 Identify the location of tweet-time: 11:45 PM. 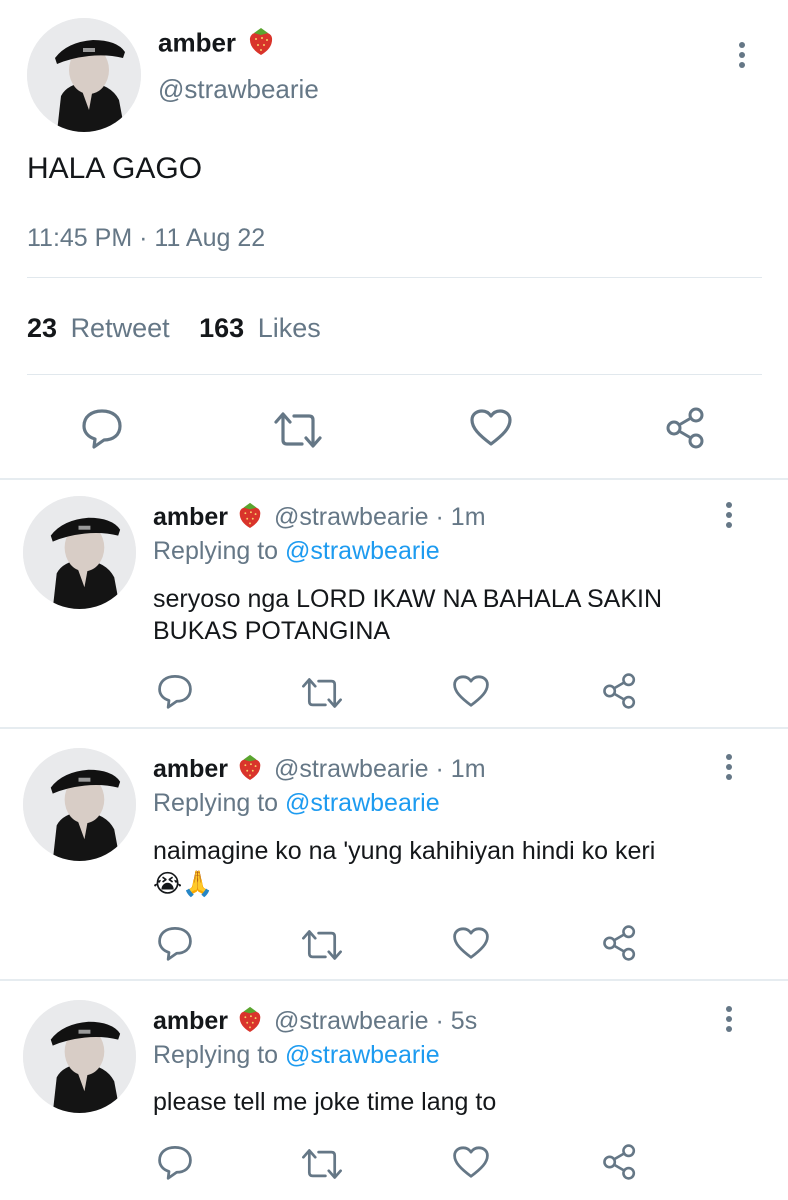
(80, 238).